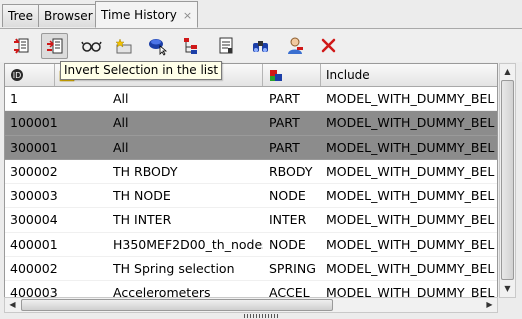  I want to click on close-tab-icon: ×, so click(187, 15).